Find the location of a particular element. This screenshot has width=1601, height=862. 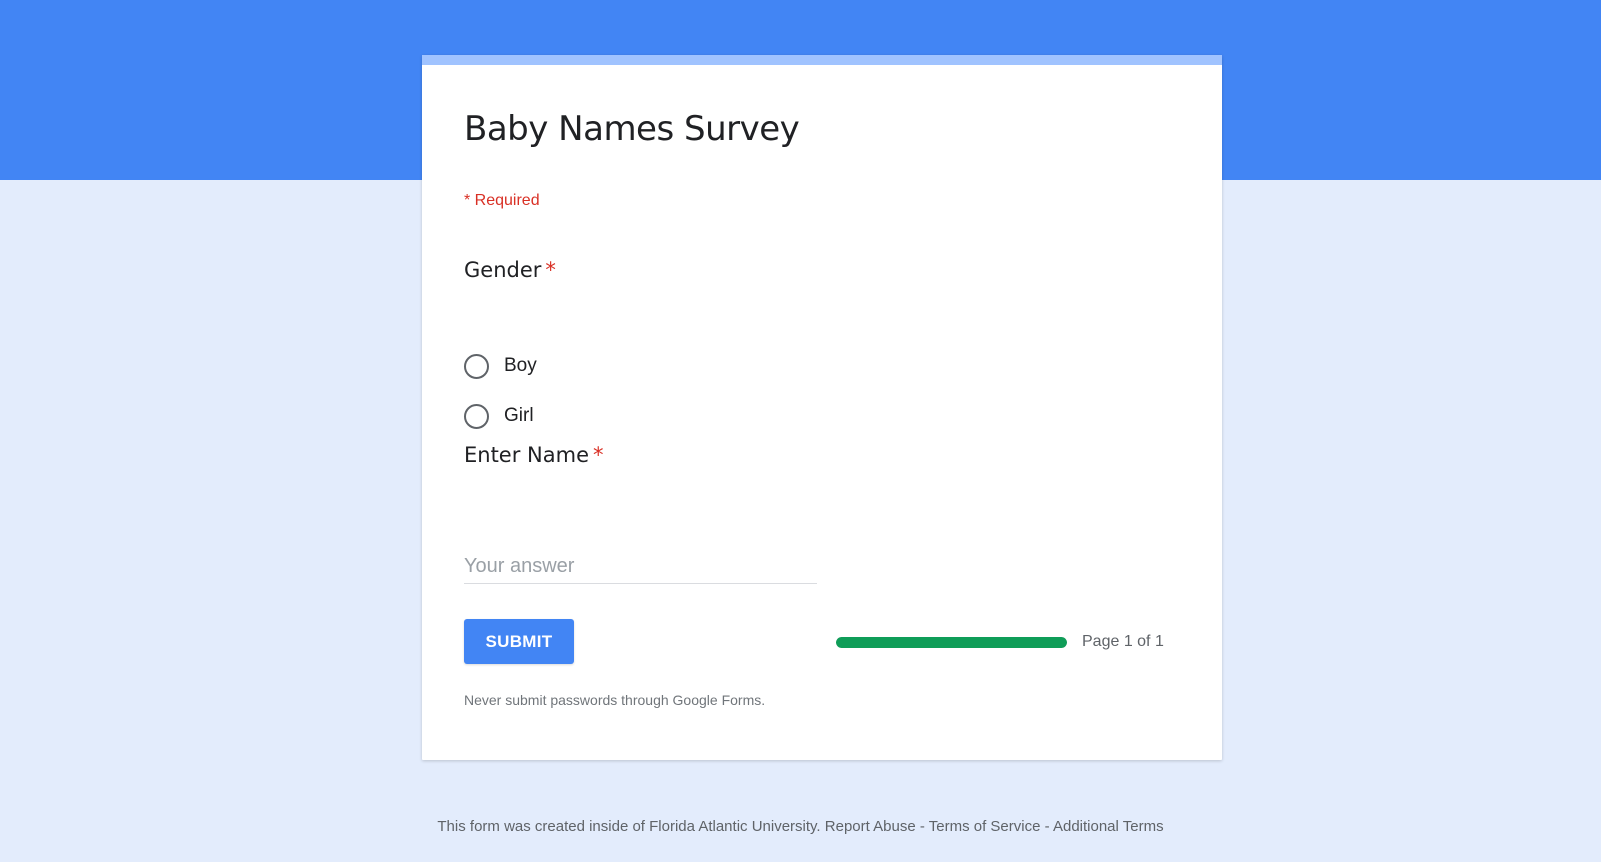

radio-label: Girl is located at coordinates (519, 415).